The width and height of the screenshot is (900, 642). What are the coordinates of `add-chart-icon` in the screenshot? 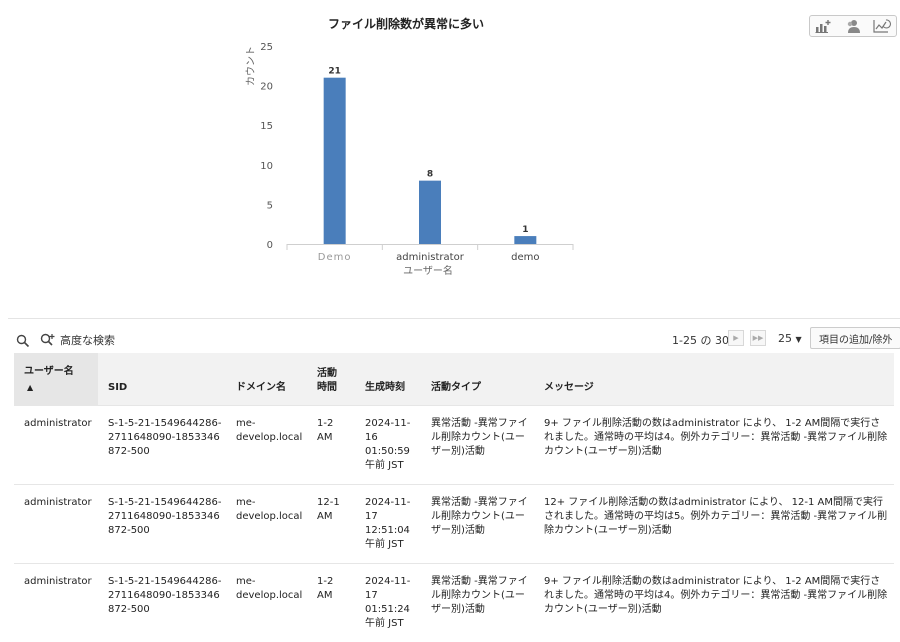 It's located at (824, 26).